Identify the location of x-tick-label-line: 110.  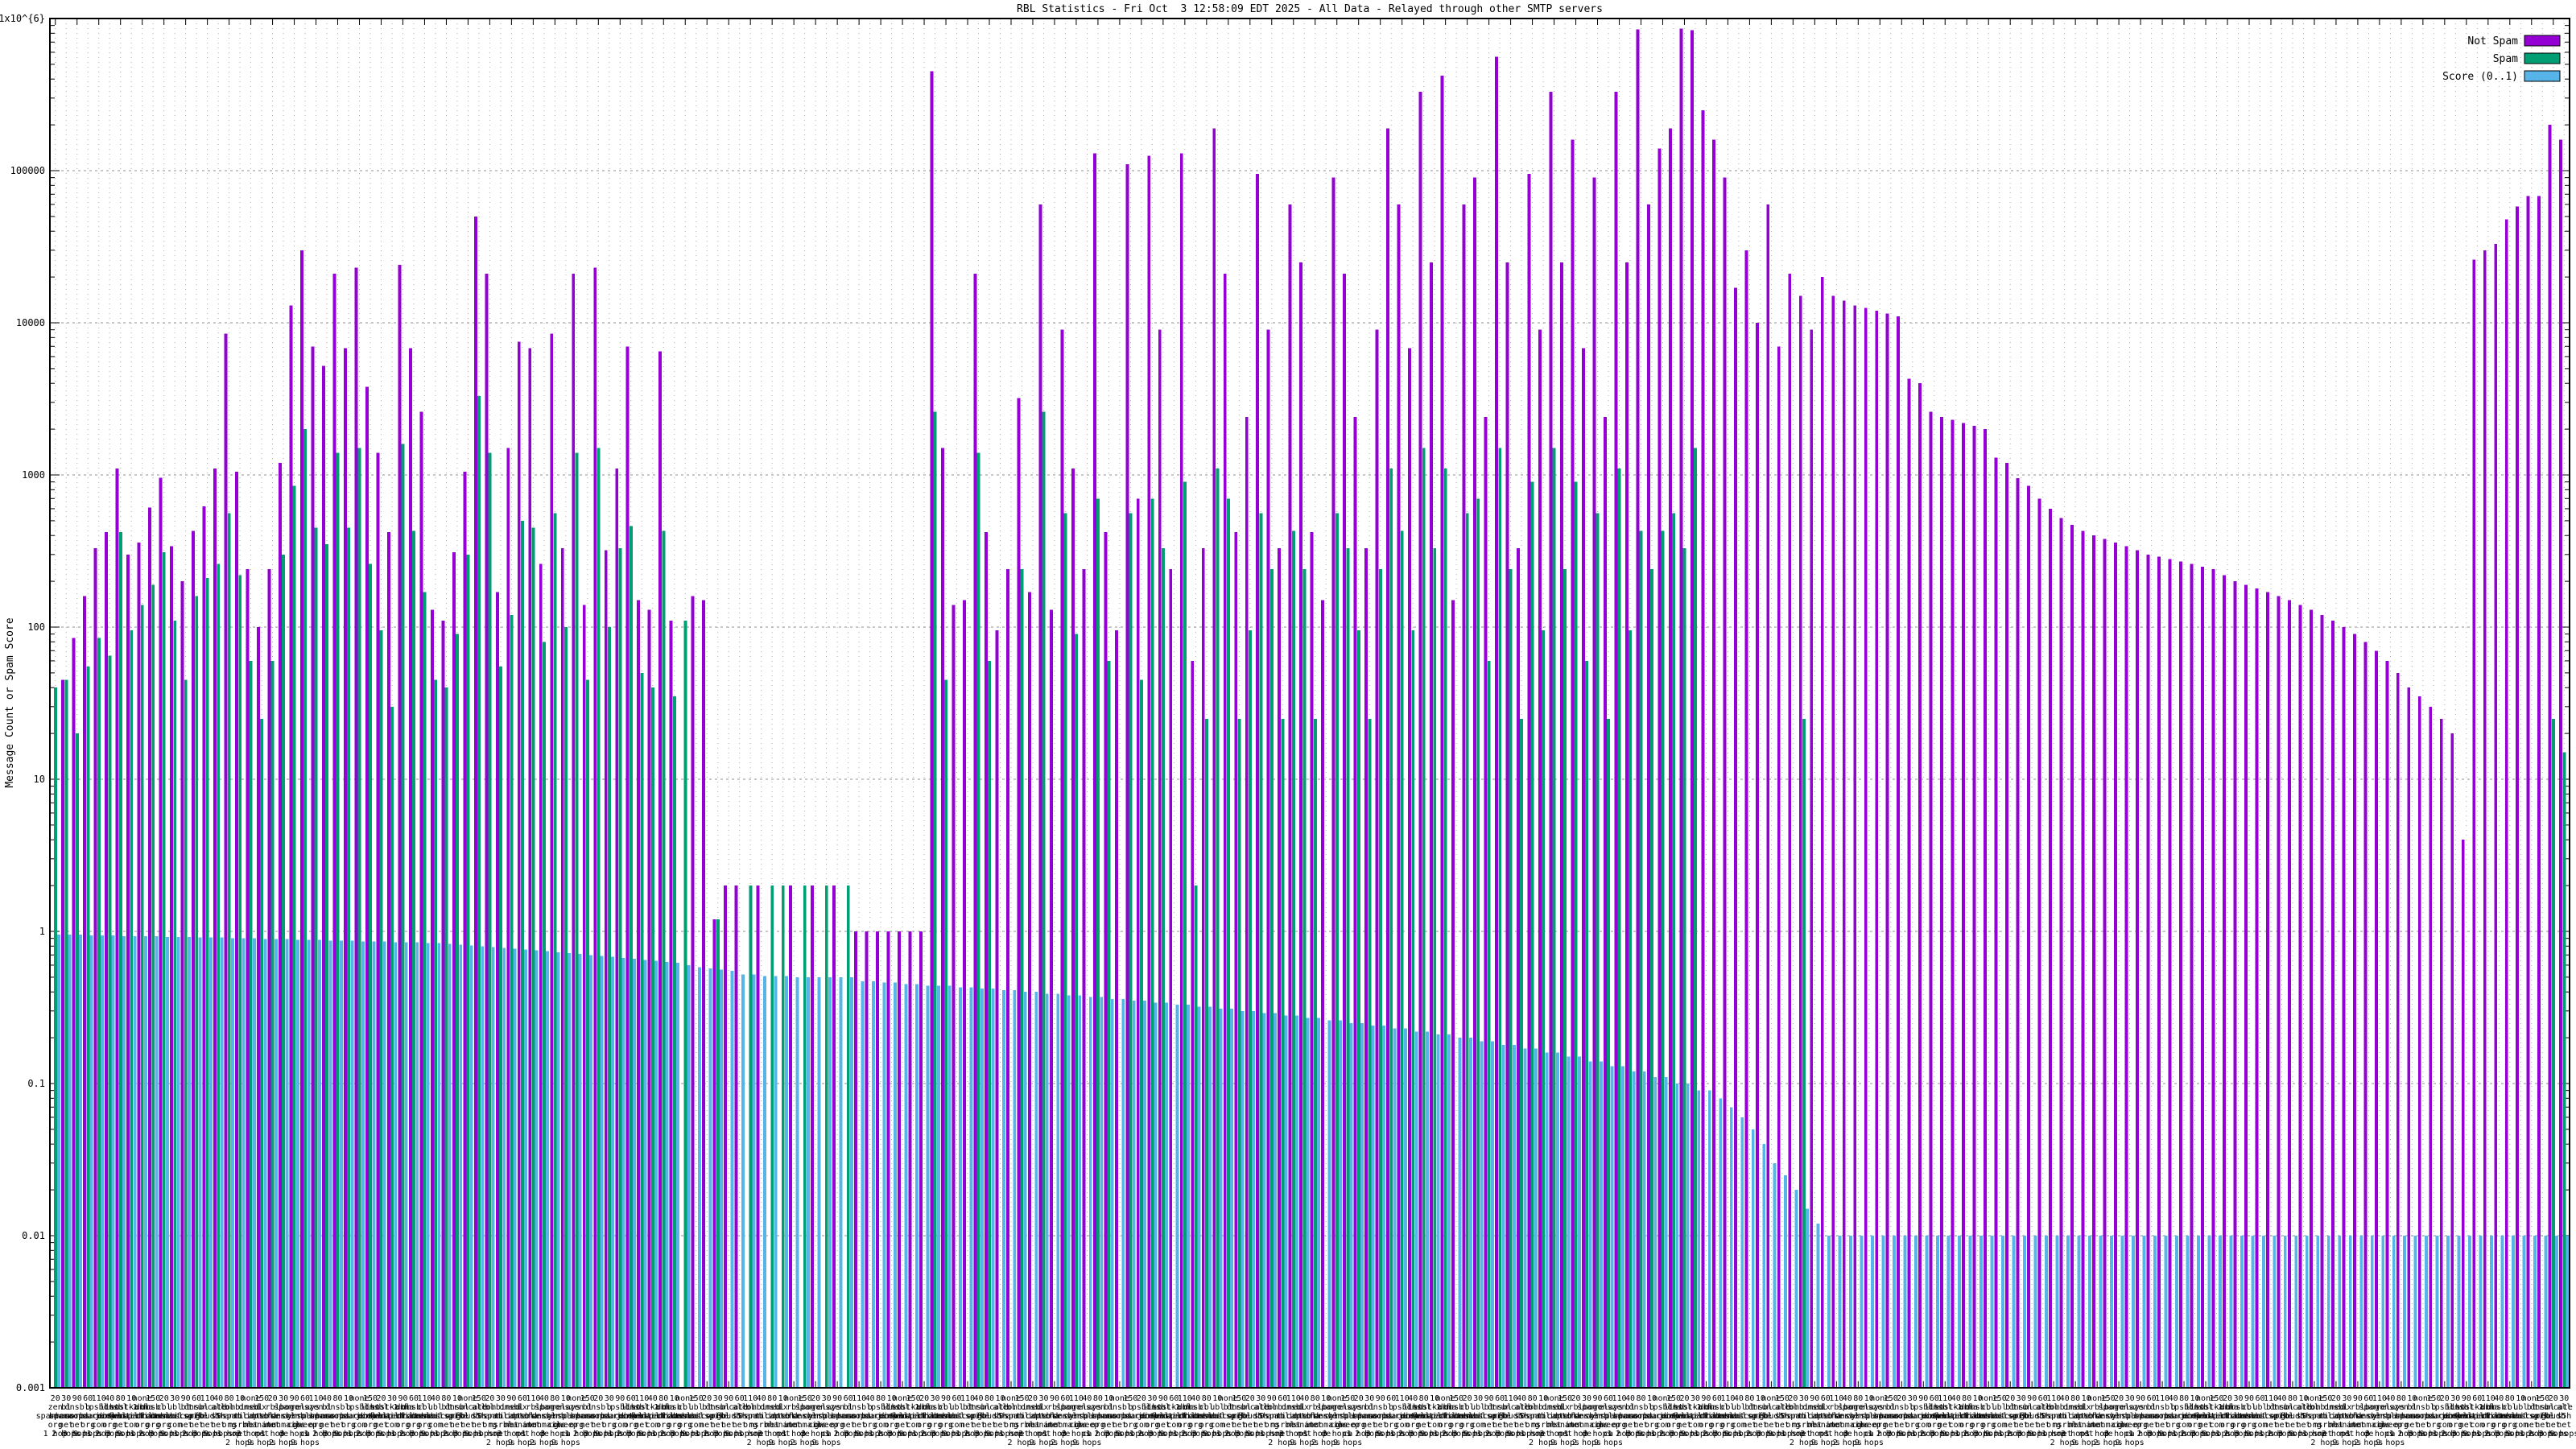
(207, 1398).